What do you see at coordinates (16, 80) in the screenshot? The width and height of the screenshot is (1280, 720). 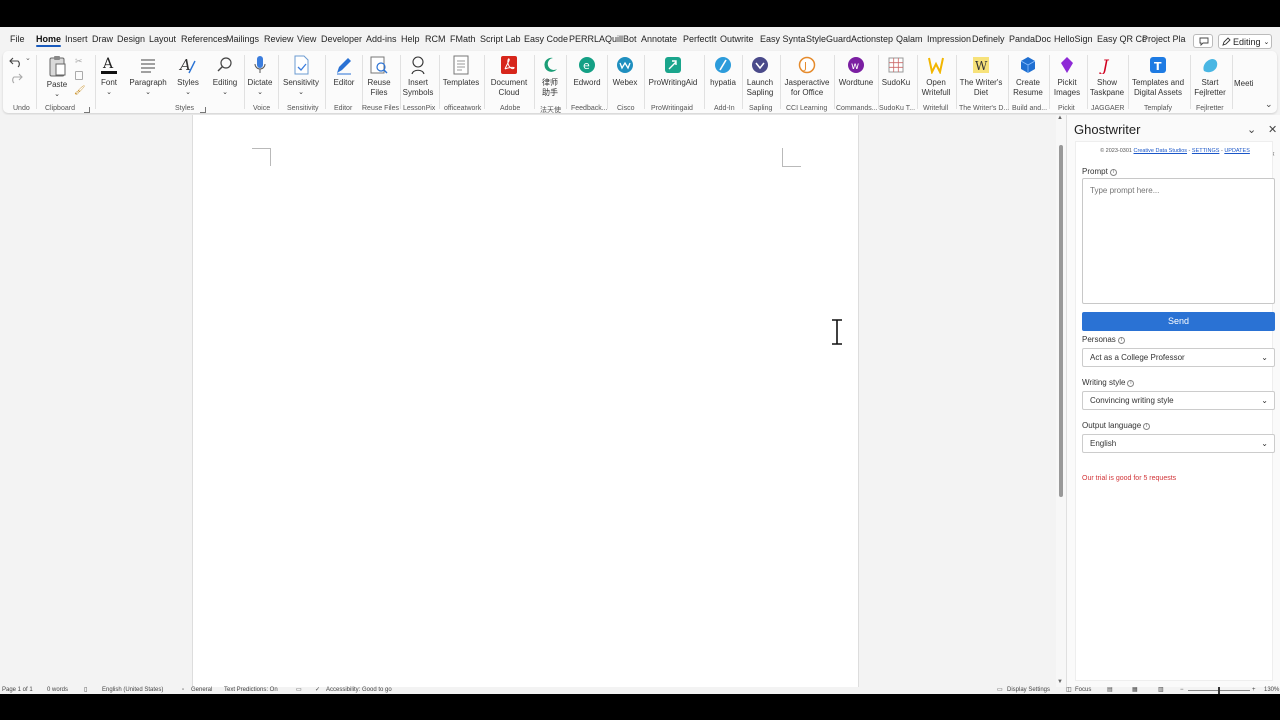 I see `redo-button` at bounding box center [16, 80].